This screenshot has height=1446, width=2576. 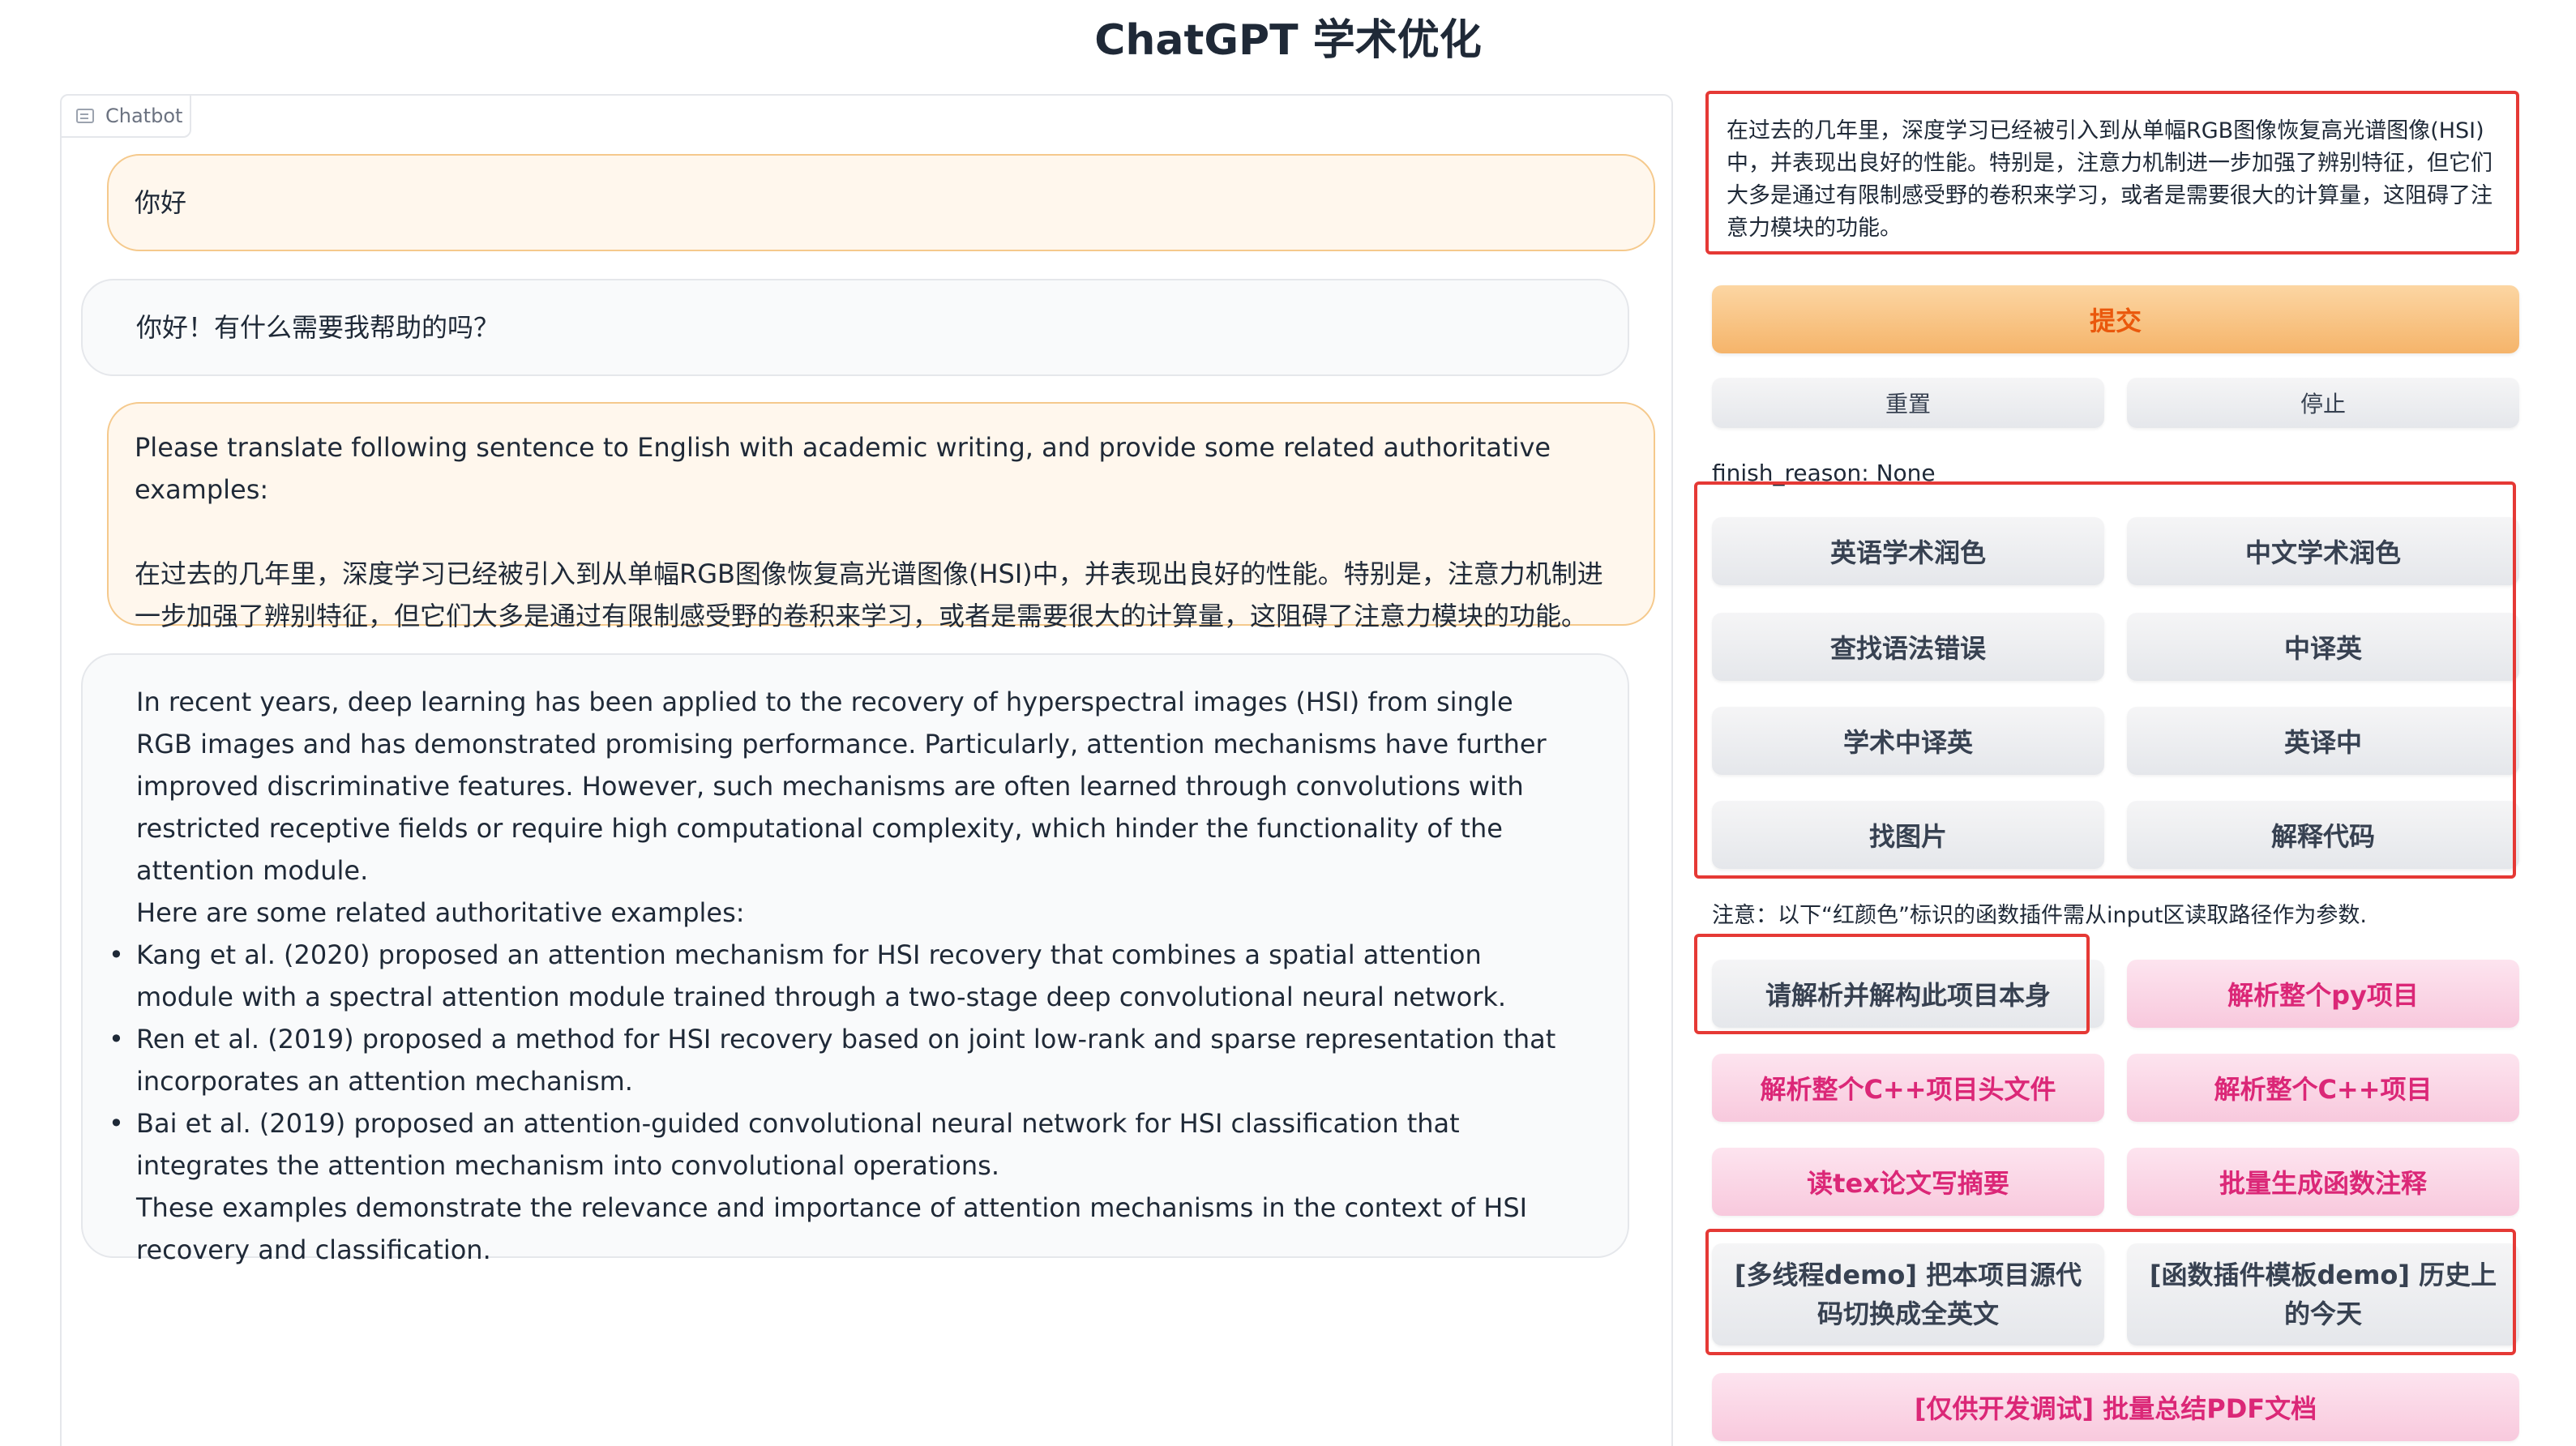 What do you see at coordinates (2323, 994) in the screenshot?
I see `analyze-py-project-button: 解析整个py项目` at bounding box center [2323, 994].